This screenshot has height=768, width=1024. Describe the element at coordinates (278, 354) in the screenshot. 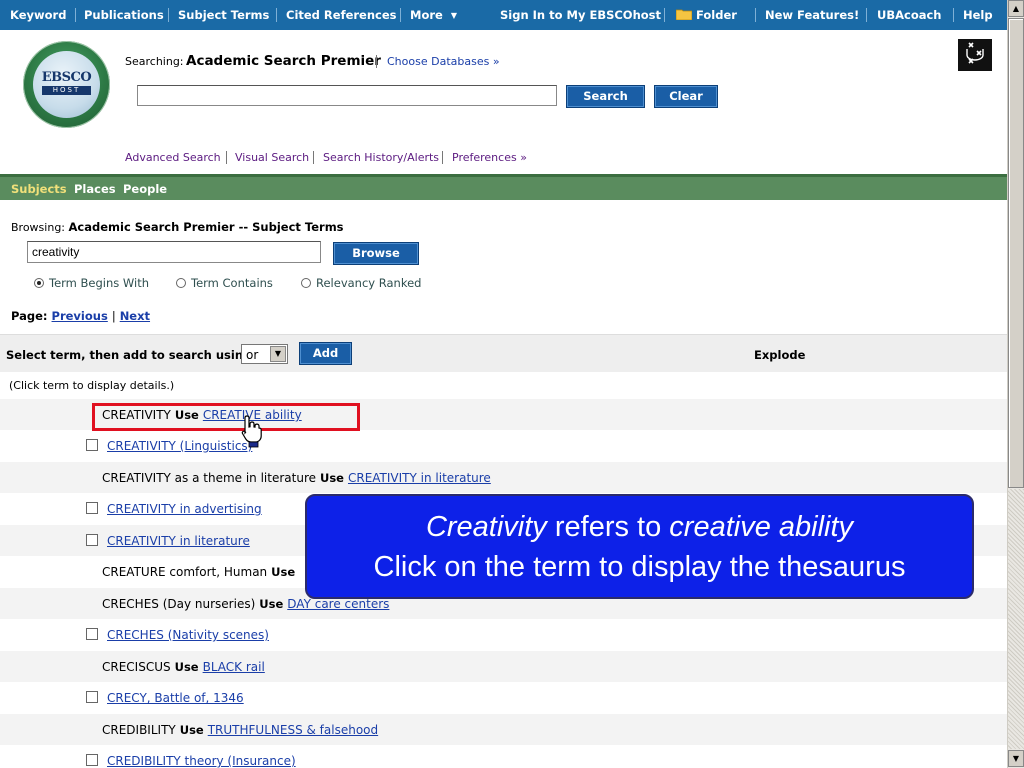

I see `dropdown-arrow-icon: ▼` at that location.